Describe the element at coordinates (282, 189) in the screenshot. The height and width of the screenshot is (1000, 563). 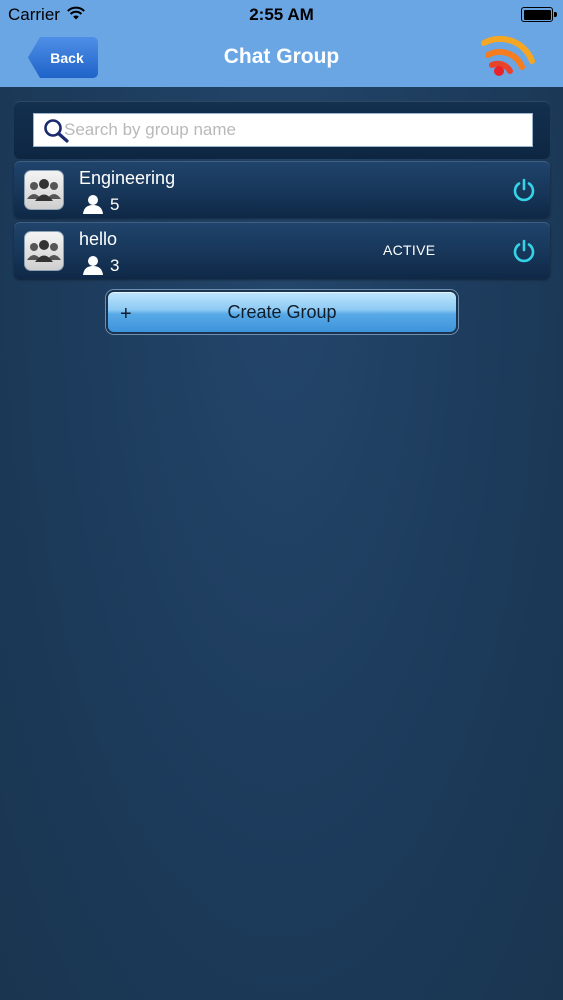
I see `group-row-engineering: Engineering 5` at that location.